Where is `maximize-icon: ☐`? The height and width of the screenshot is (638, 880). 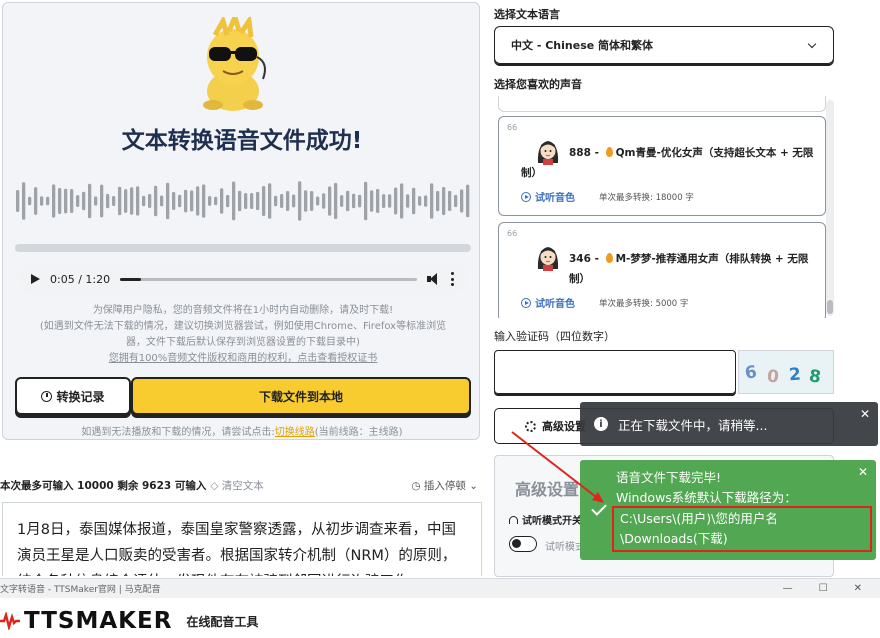 maximize-icon: ☐ is located at coordinates (823, 588).